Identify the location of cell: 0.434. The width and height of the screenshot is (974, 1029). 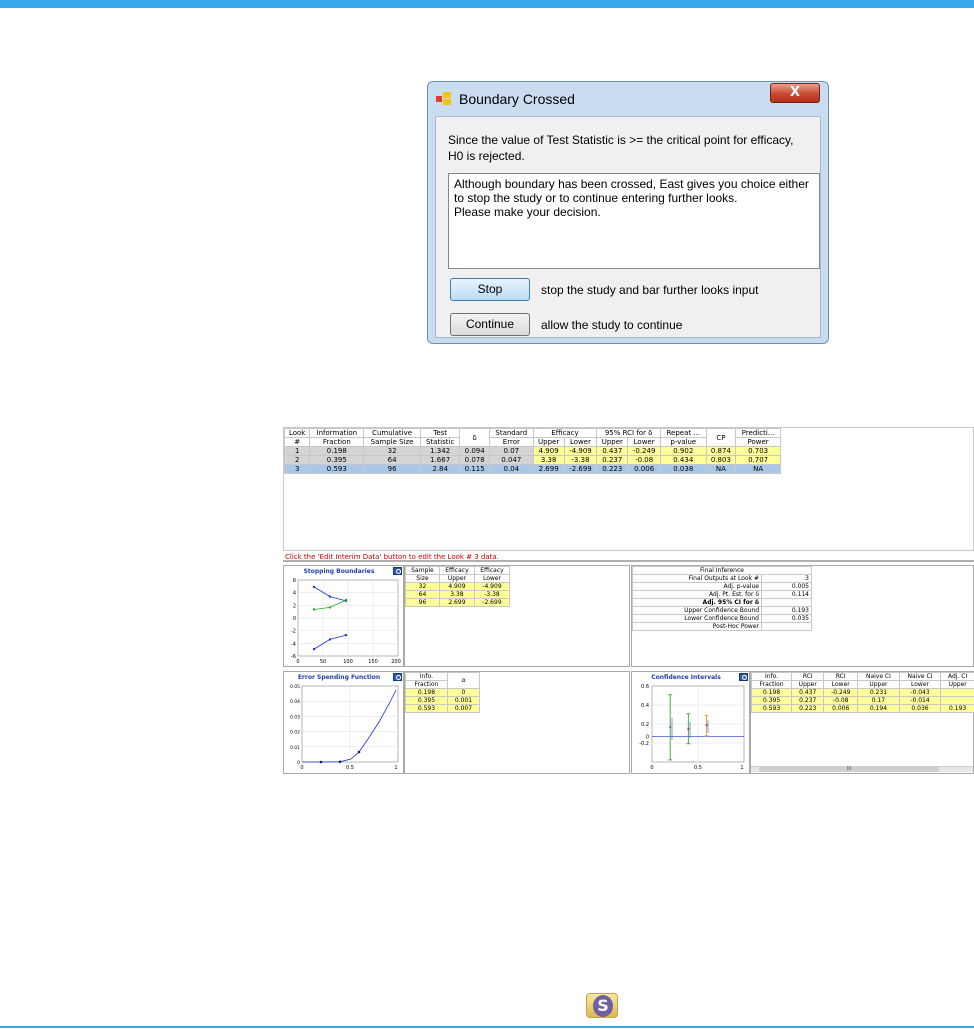
(683, 460).